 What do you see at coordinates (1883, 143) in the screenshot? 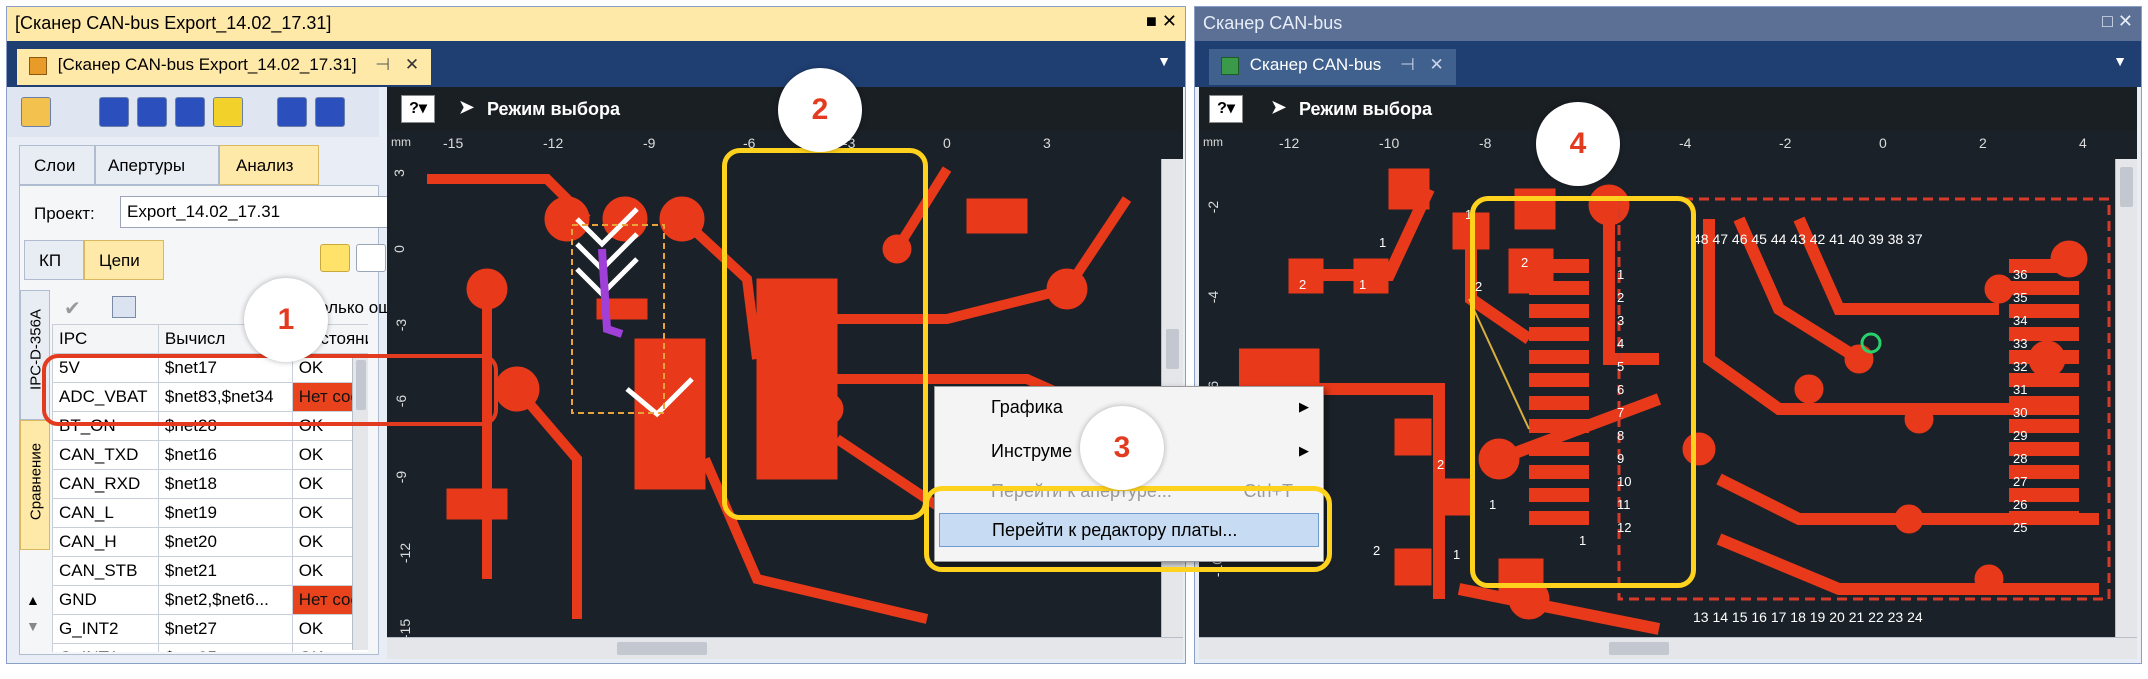
I see `ruler-tick-label: 0` at bounding box center [1883, 143].